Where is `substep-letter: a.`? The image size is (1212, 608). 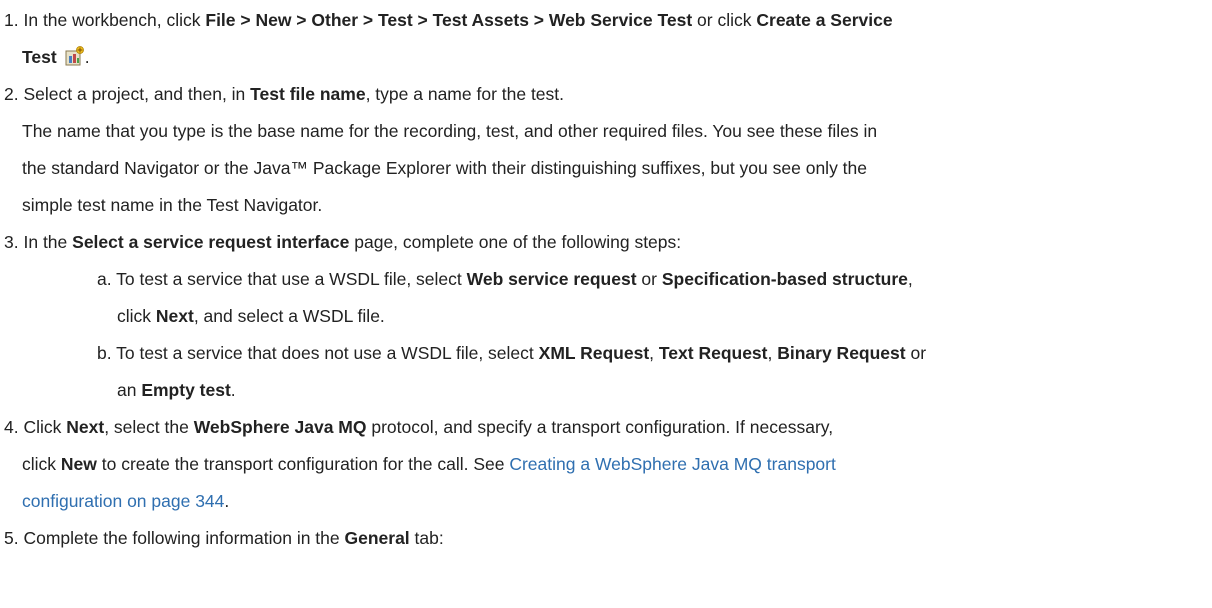 substep-letter: a. is located at coordinates (104, 279).